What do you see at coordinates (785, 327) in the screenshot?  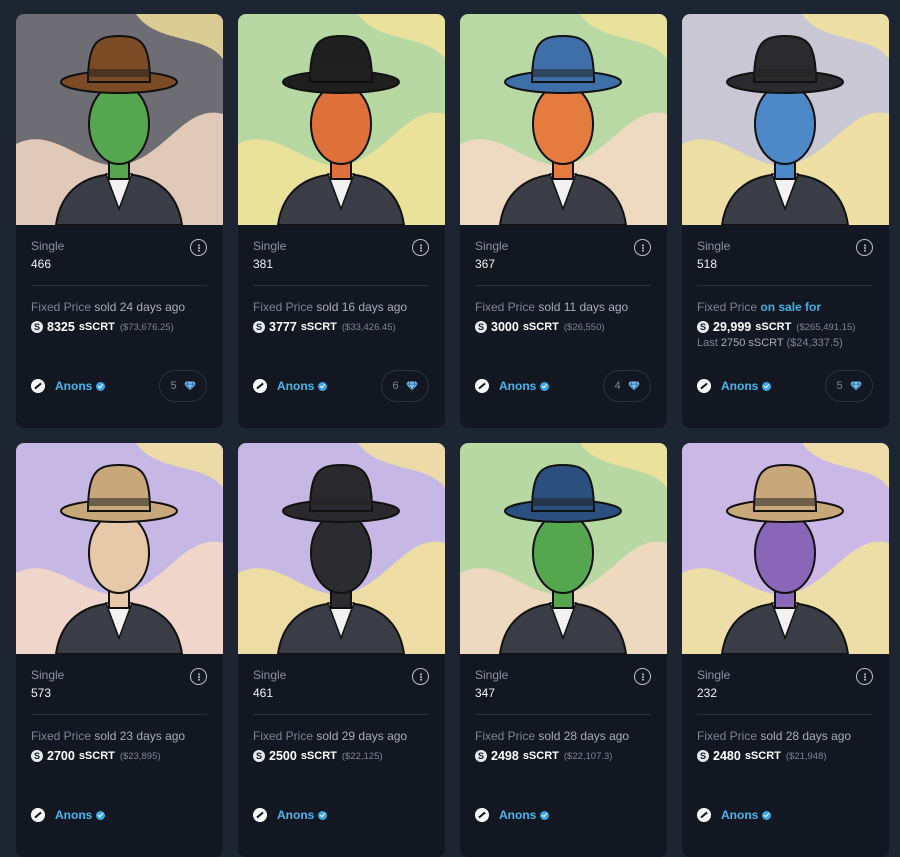 I see `price-row: S 29,999 sSCRT ($265,491.15)` at bounding box center [785, 327].